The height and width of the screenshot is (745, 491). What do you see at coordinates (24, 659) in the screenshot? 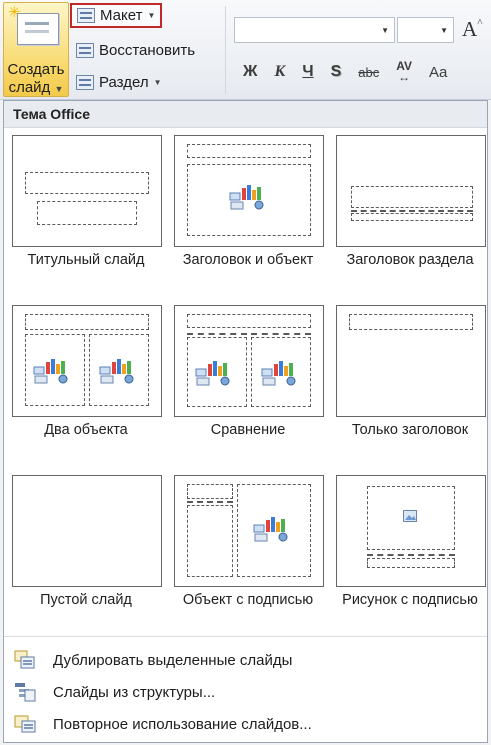
I see `duplicate-slides-icon` at bounding box center [24, 659].